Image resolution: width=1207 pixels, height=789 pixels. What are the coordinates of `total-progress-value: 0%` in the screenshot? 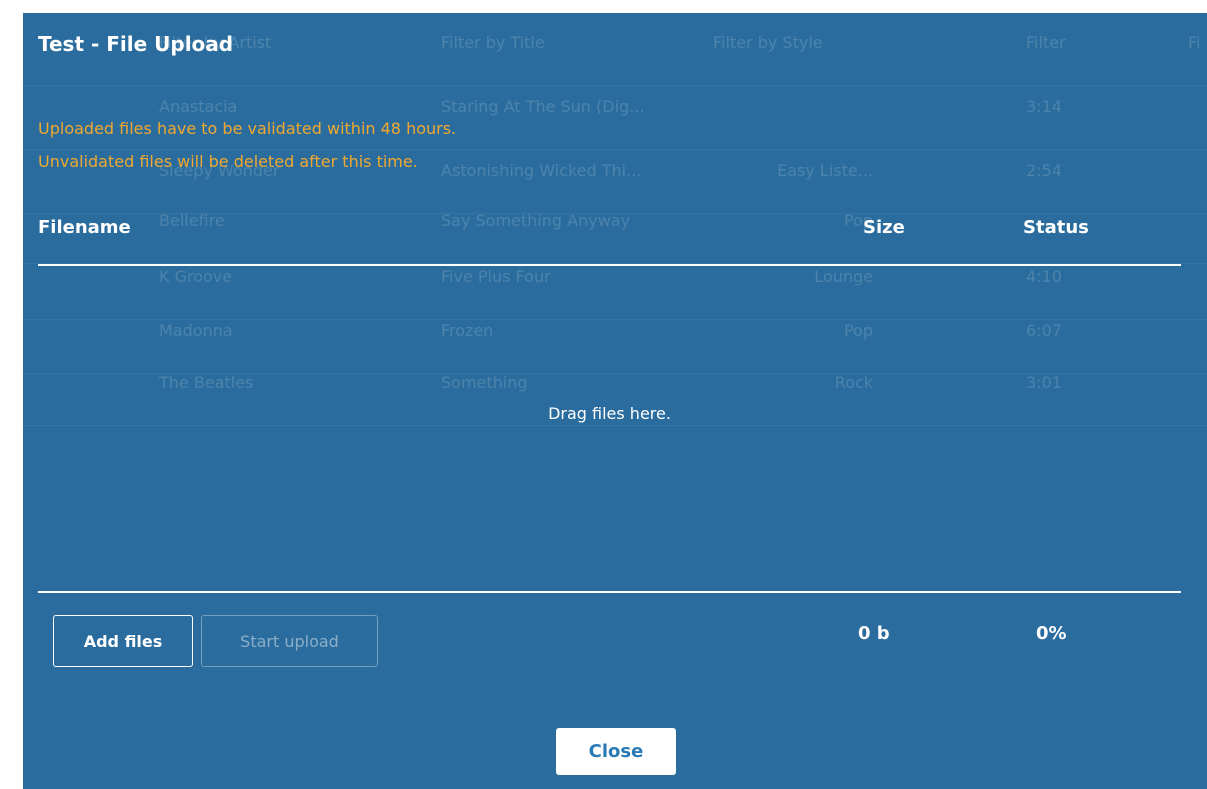 It's located at (1051, 633).